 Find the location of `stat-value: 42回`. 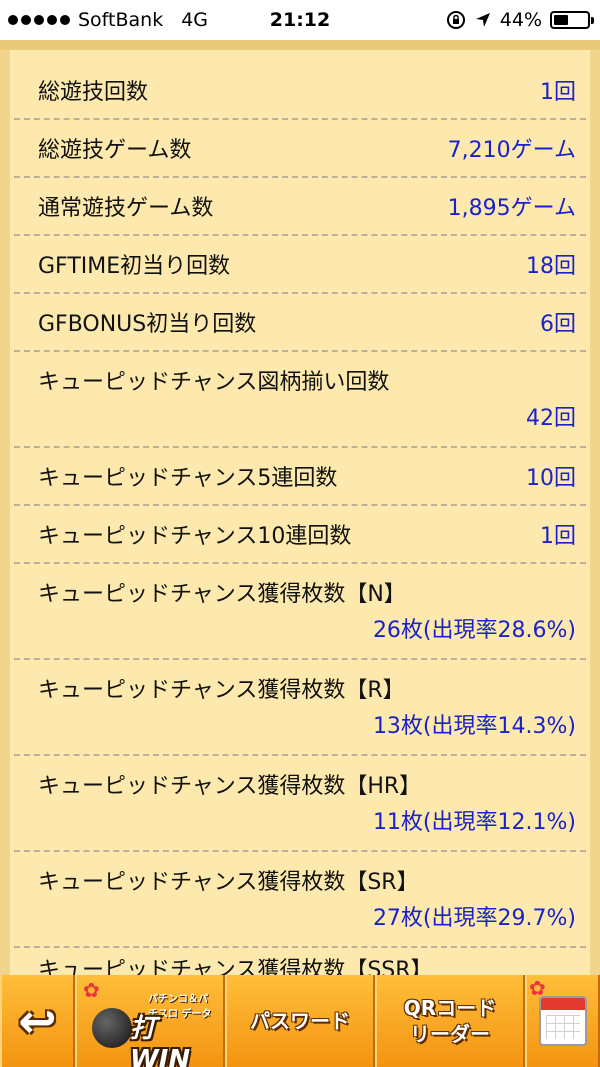

stat-value: 42回 is located at coordinates (551, 418).